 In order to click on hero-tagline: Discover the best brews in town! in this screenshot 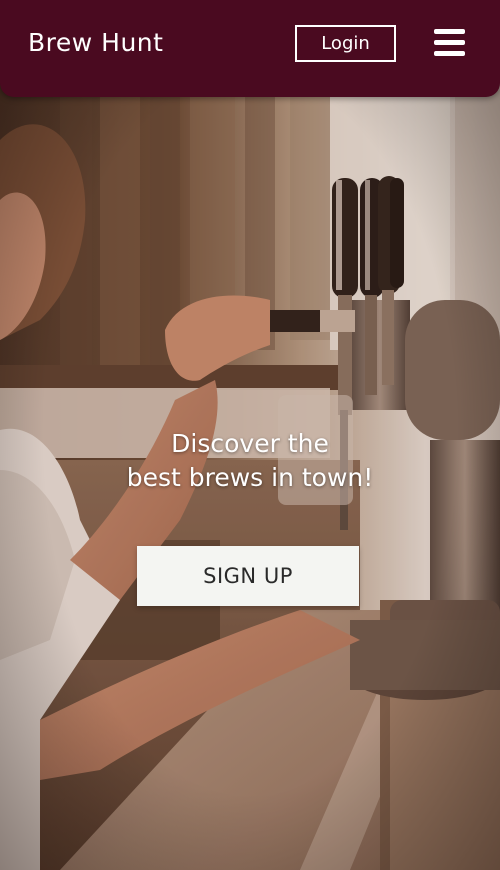, I will do `click(250, 461)`.